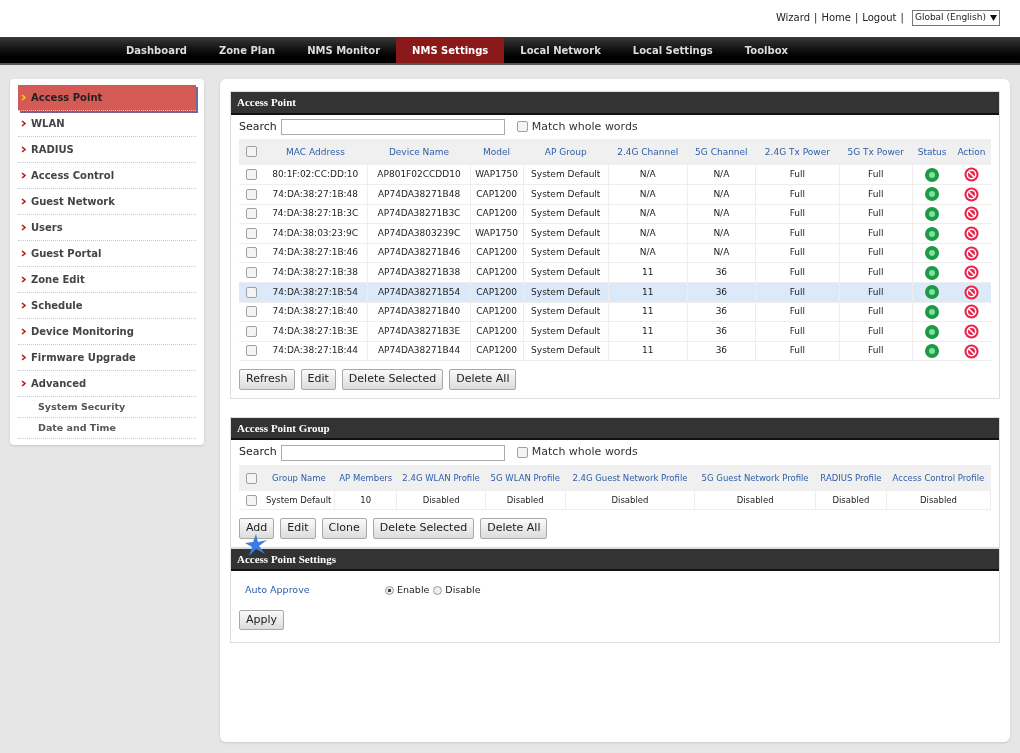  Describe the element at coordinates (107, 332) in the screenshot. I see `sidebar-item: Device Monitoring` at that location.